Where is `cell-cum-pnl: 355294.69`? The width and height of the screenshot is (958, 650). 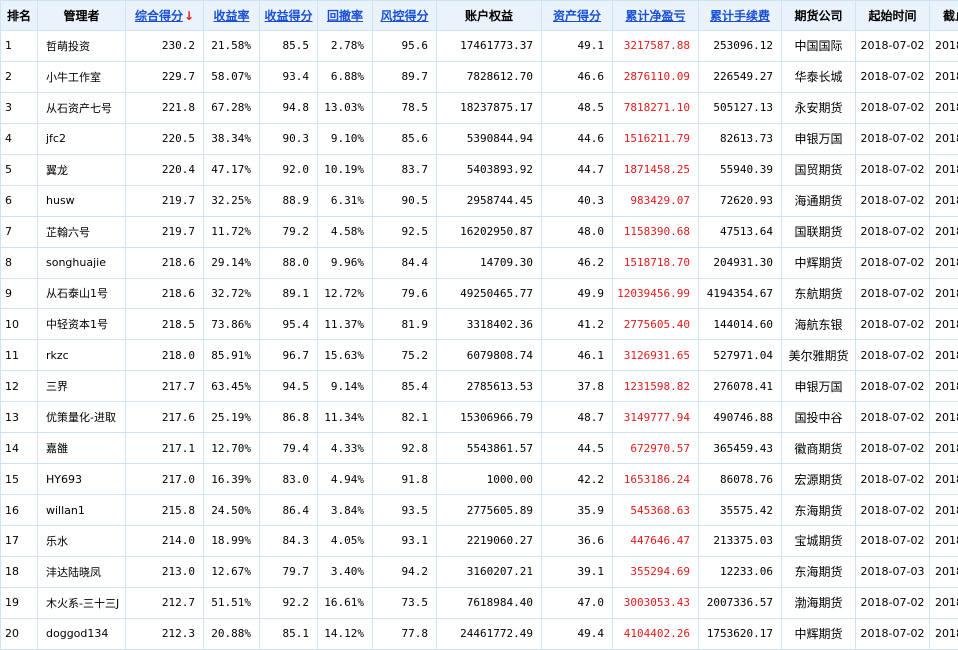
cell-cum-pnl: 355294.69 is located at coordinates (656, 571).